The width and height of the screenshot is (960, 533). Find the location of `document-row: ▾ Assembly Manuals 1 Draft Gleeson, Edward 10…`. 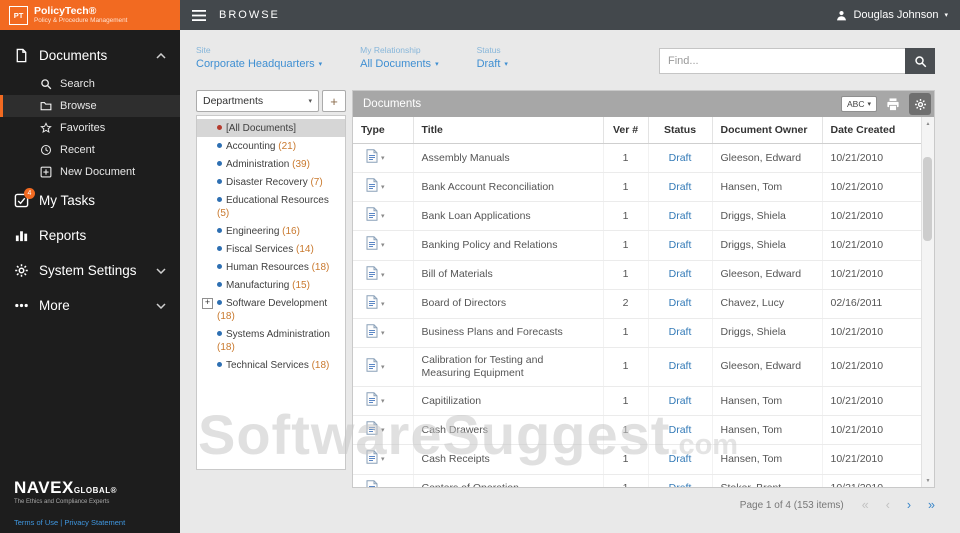

document-row: ▾ Assembly Manuals 1 Draft Gleeson, Edward 10… is located at coordinates (637, 158).